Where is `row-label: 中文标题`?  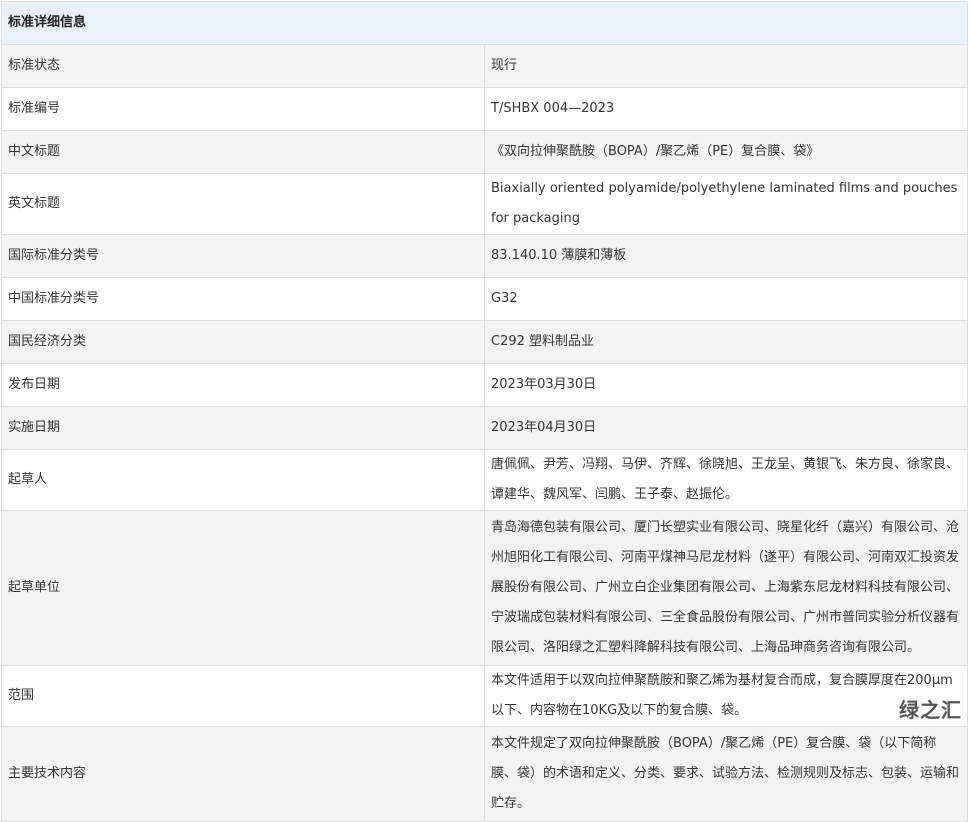
row-label: 中文标题 is located at coordinates (243, 152).